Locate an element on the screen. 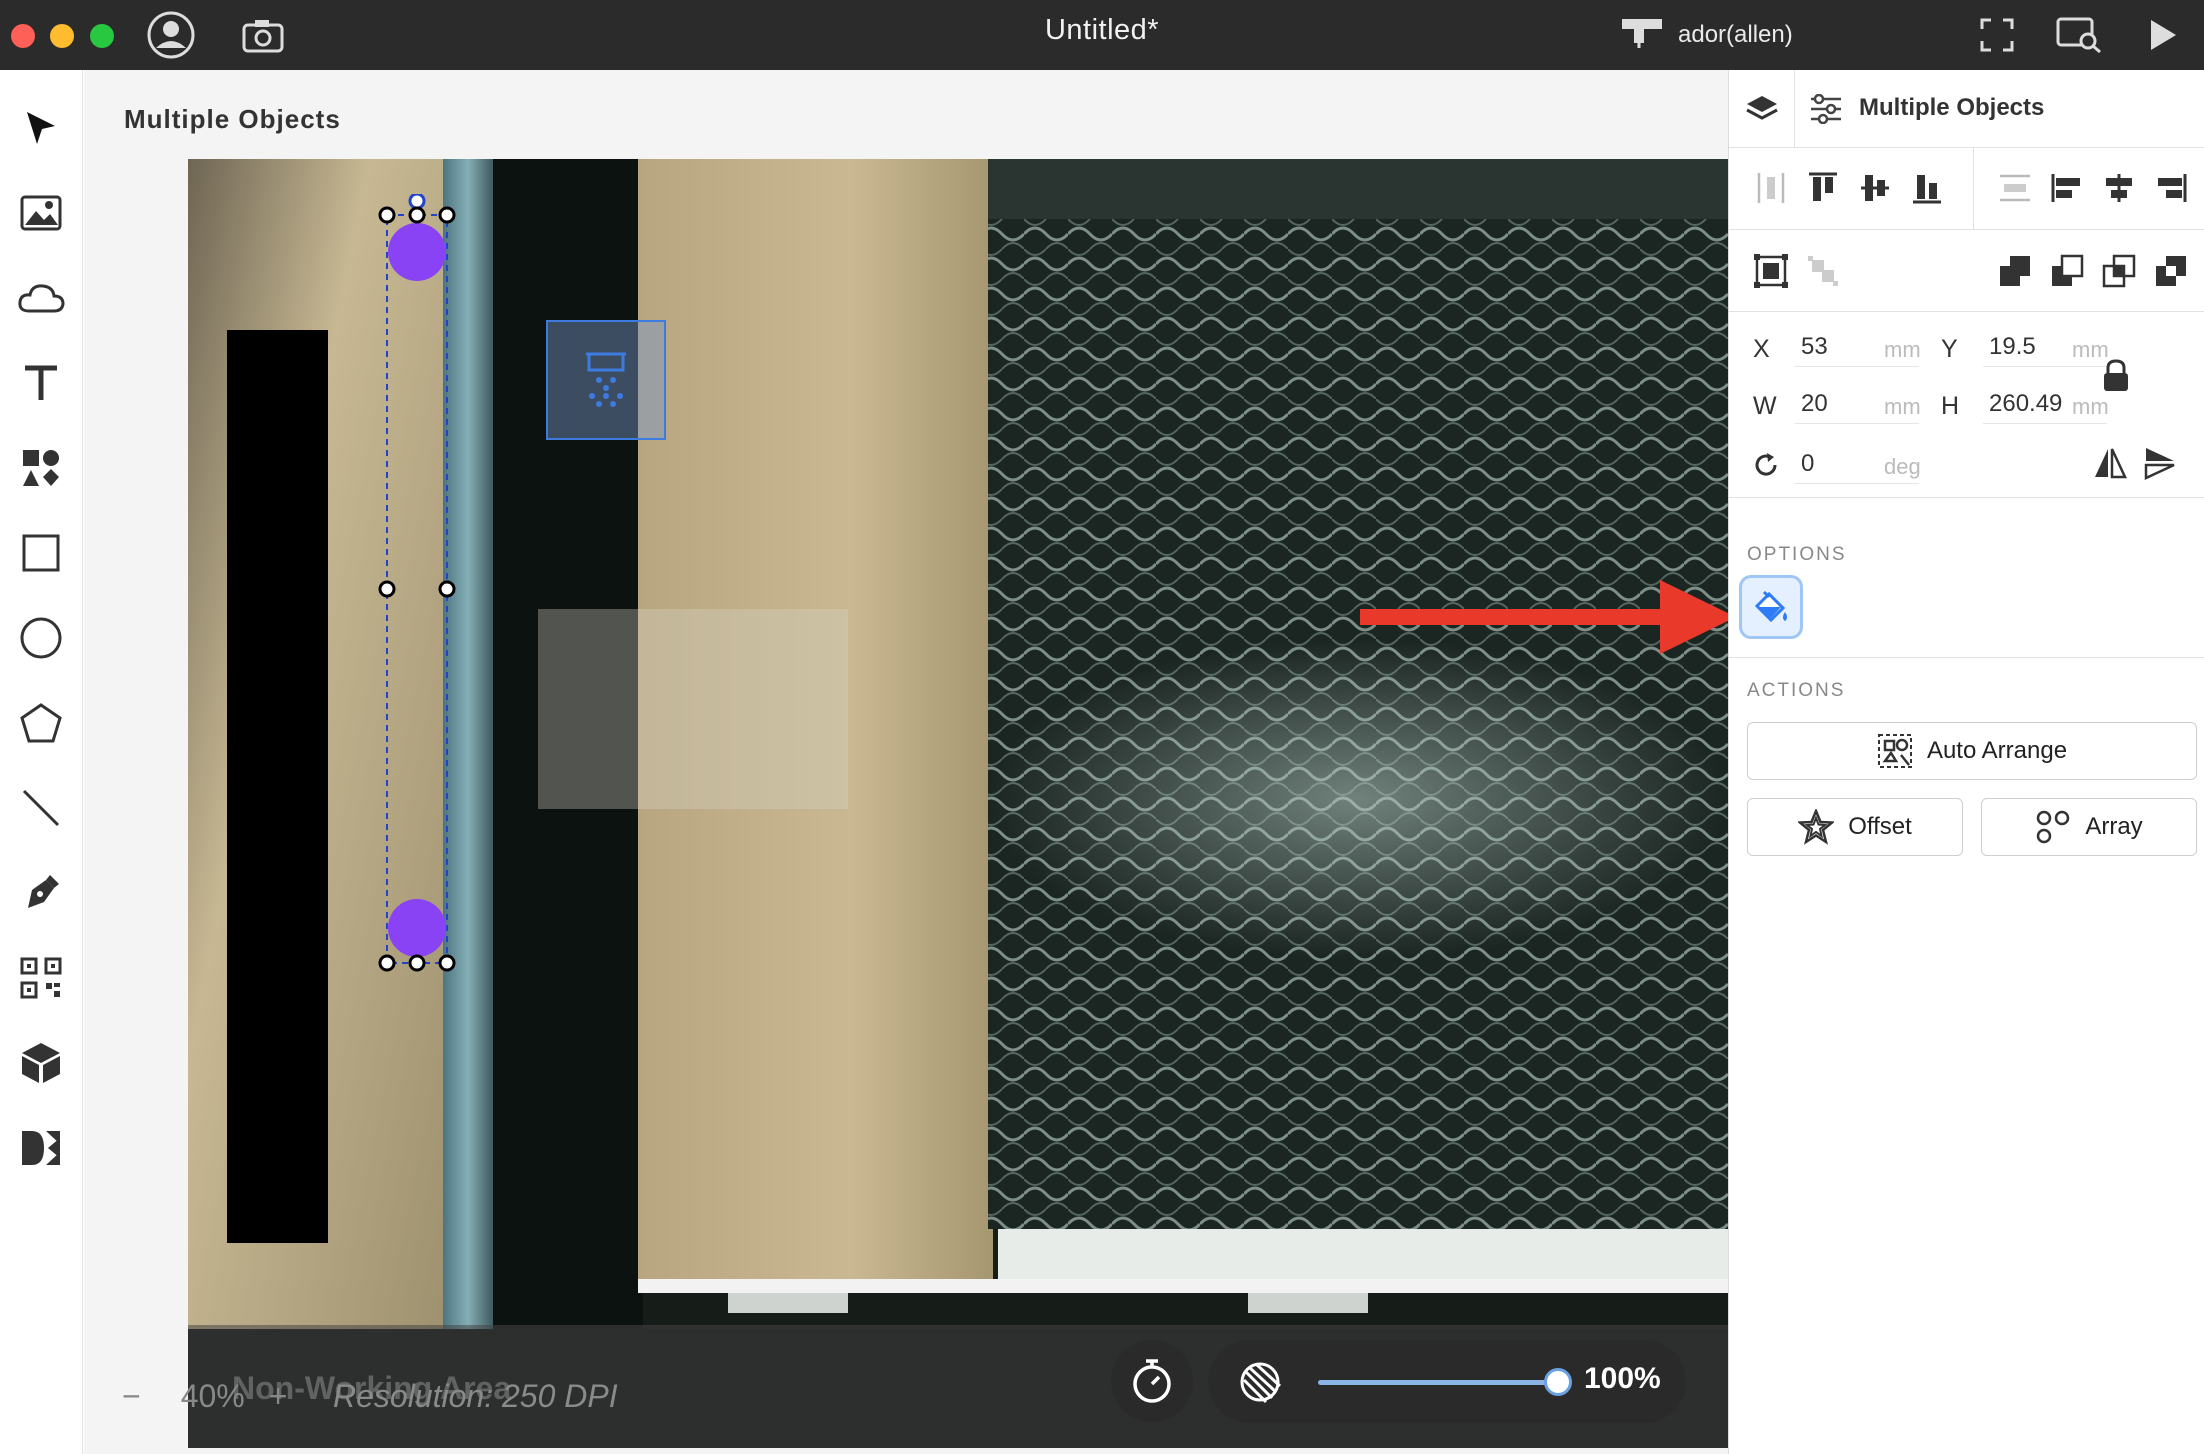  machine-selector: ador(allen) is located at coordinates (1706, 35).